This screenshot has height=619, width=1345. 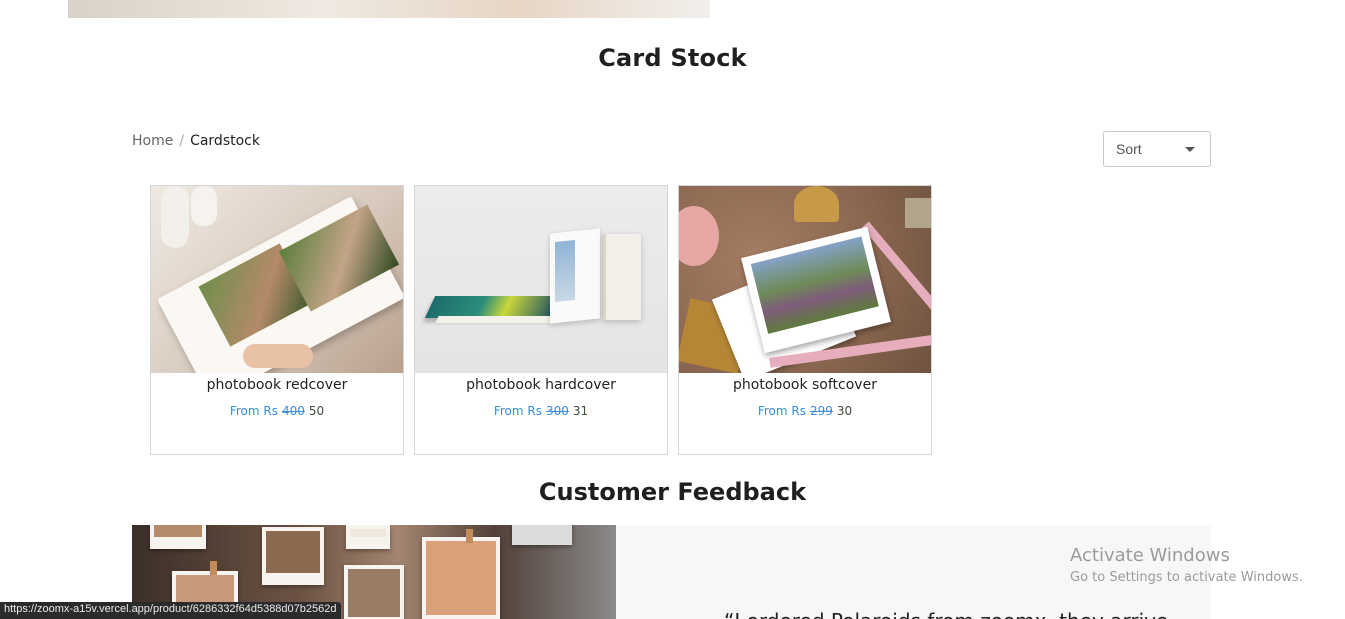 I want to click on activate-windows-subtext: Go to Settings to activate Windows., so click(x=1186, y=577).